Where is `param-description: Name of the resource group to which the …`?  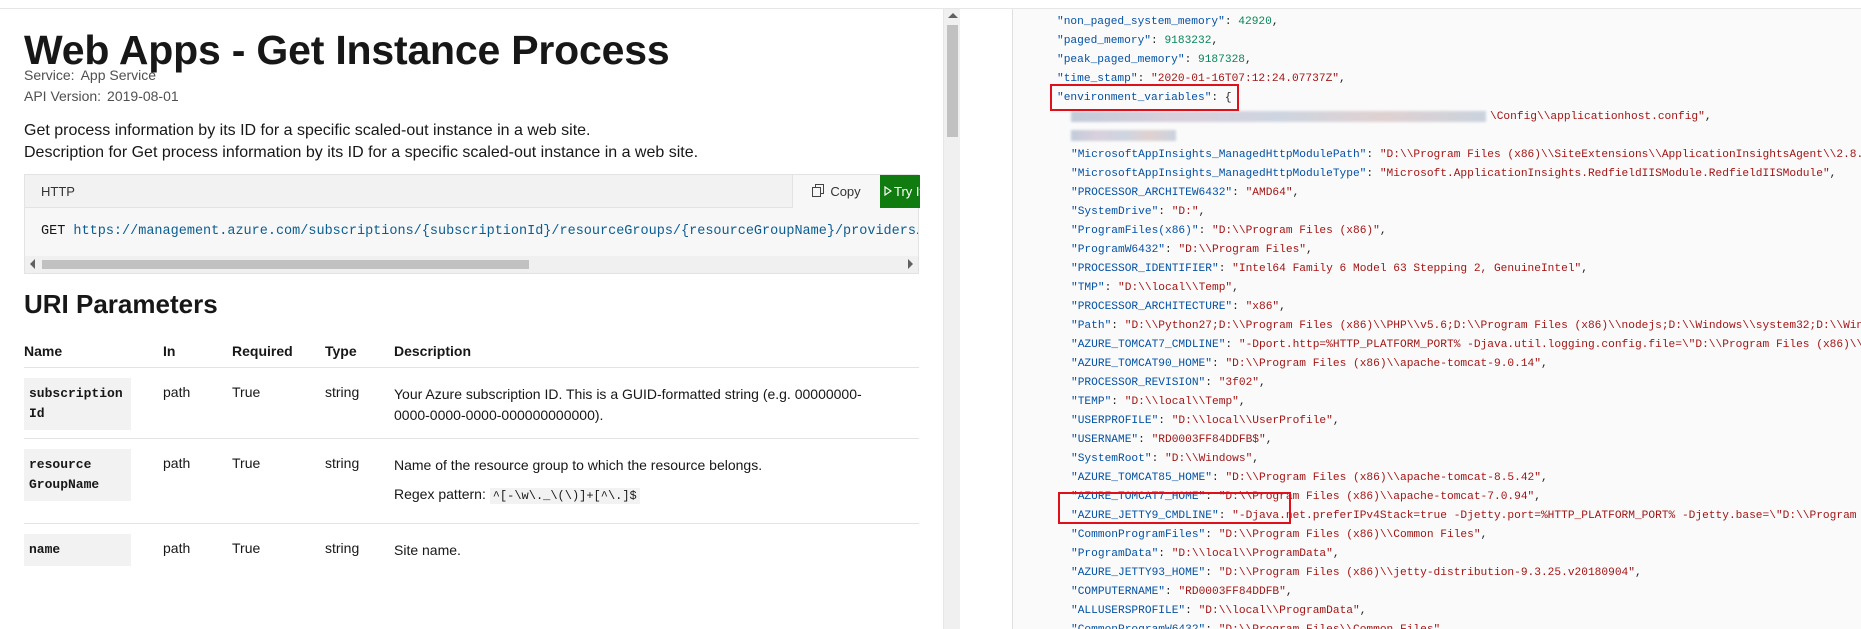
param-description: Name of the resource group to which the … is located at coordinates (644, 481).